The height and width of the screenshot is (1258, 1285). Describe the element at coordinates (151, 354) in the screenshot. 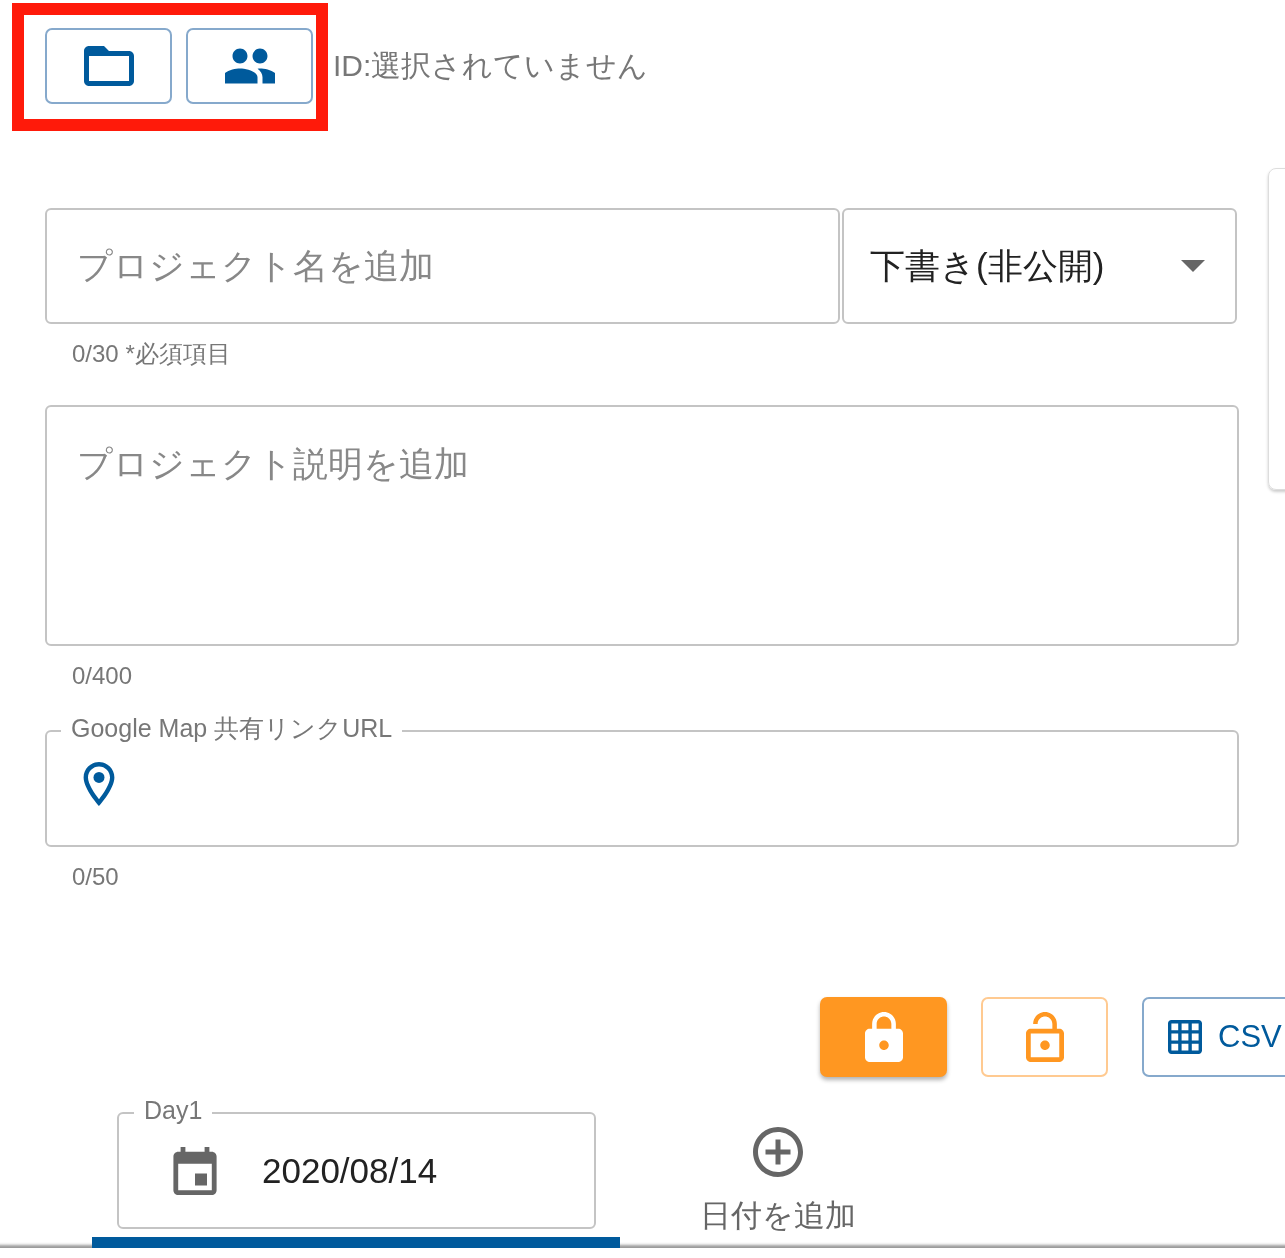

I see `helper-text: 0/30 *必須項目` at that location.